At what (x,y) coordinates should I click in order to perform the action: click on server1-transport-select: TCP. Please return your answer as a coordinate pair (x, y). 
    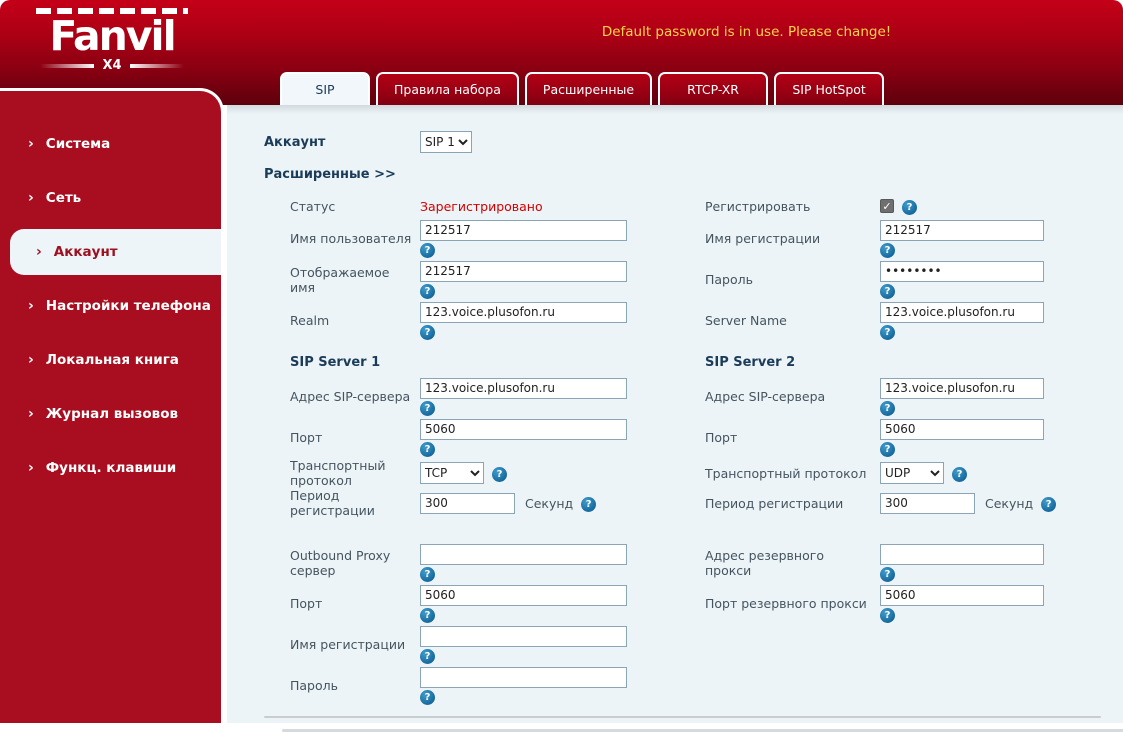
    Looking at the image, I should click on (452, 473).